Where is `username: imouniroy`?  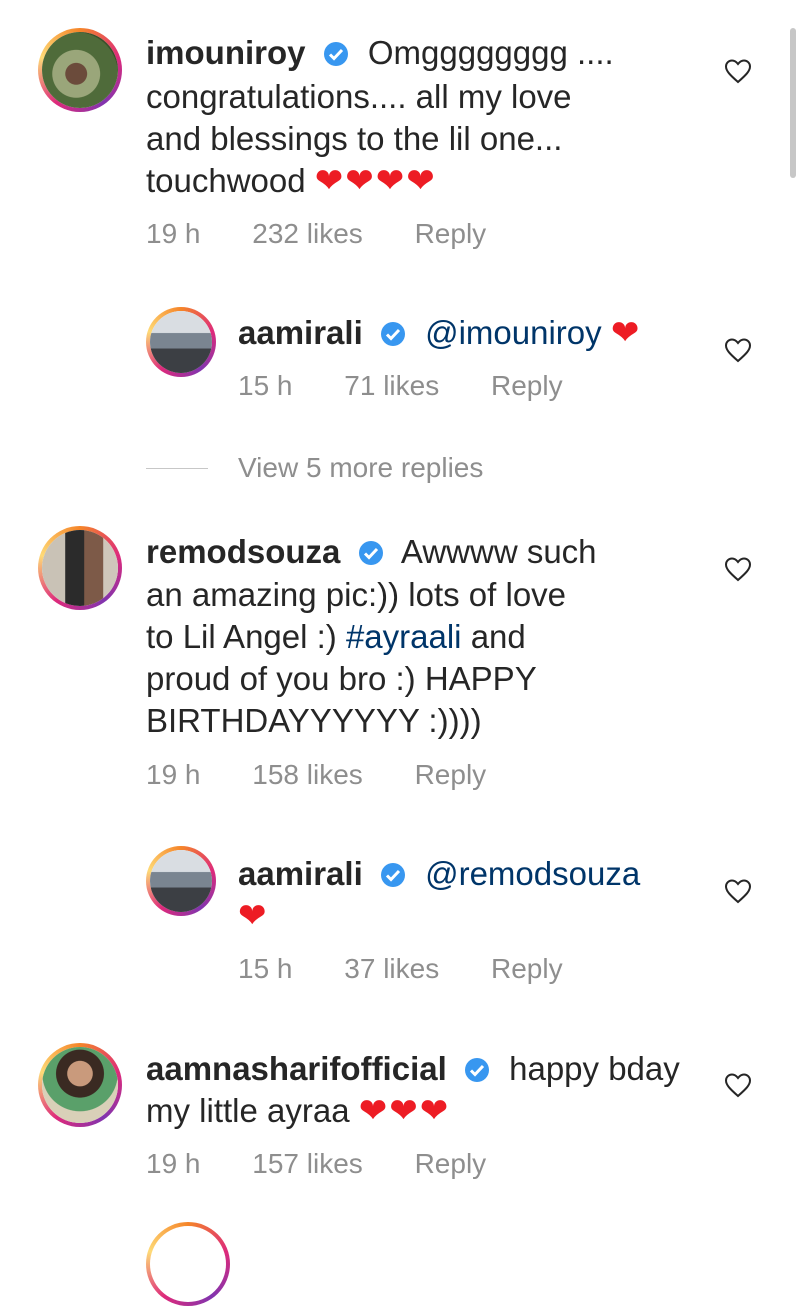
username: imouniroy is located at coordinates (226, 52).